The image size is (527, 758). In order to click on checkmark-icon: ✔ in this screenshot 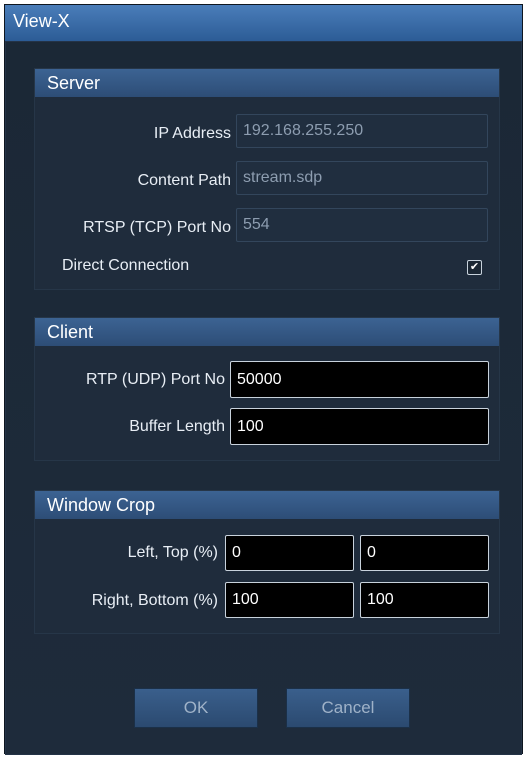, I will do `click(474, 267)`.